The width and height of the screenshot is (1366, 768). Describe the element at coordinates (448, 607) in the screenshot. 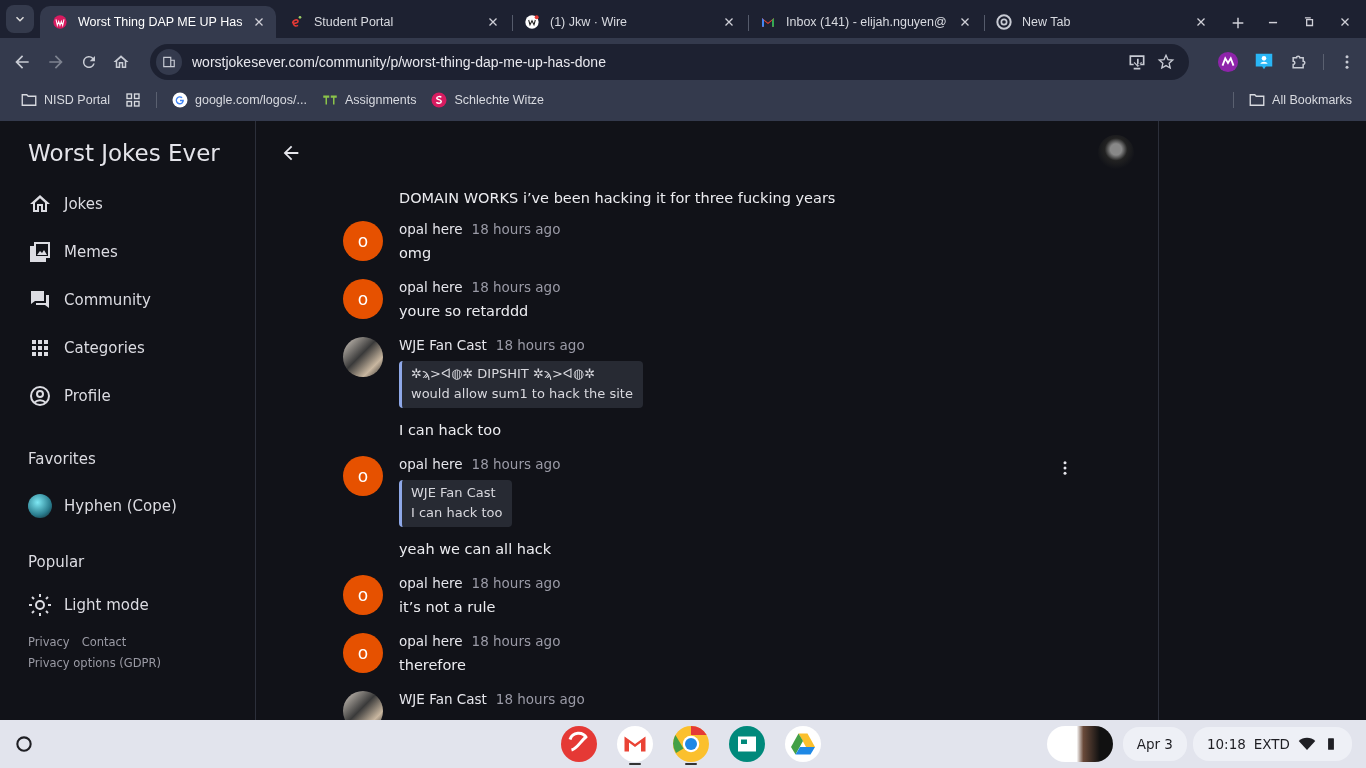

I see `message-text: it’s not a rule` at that location.